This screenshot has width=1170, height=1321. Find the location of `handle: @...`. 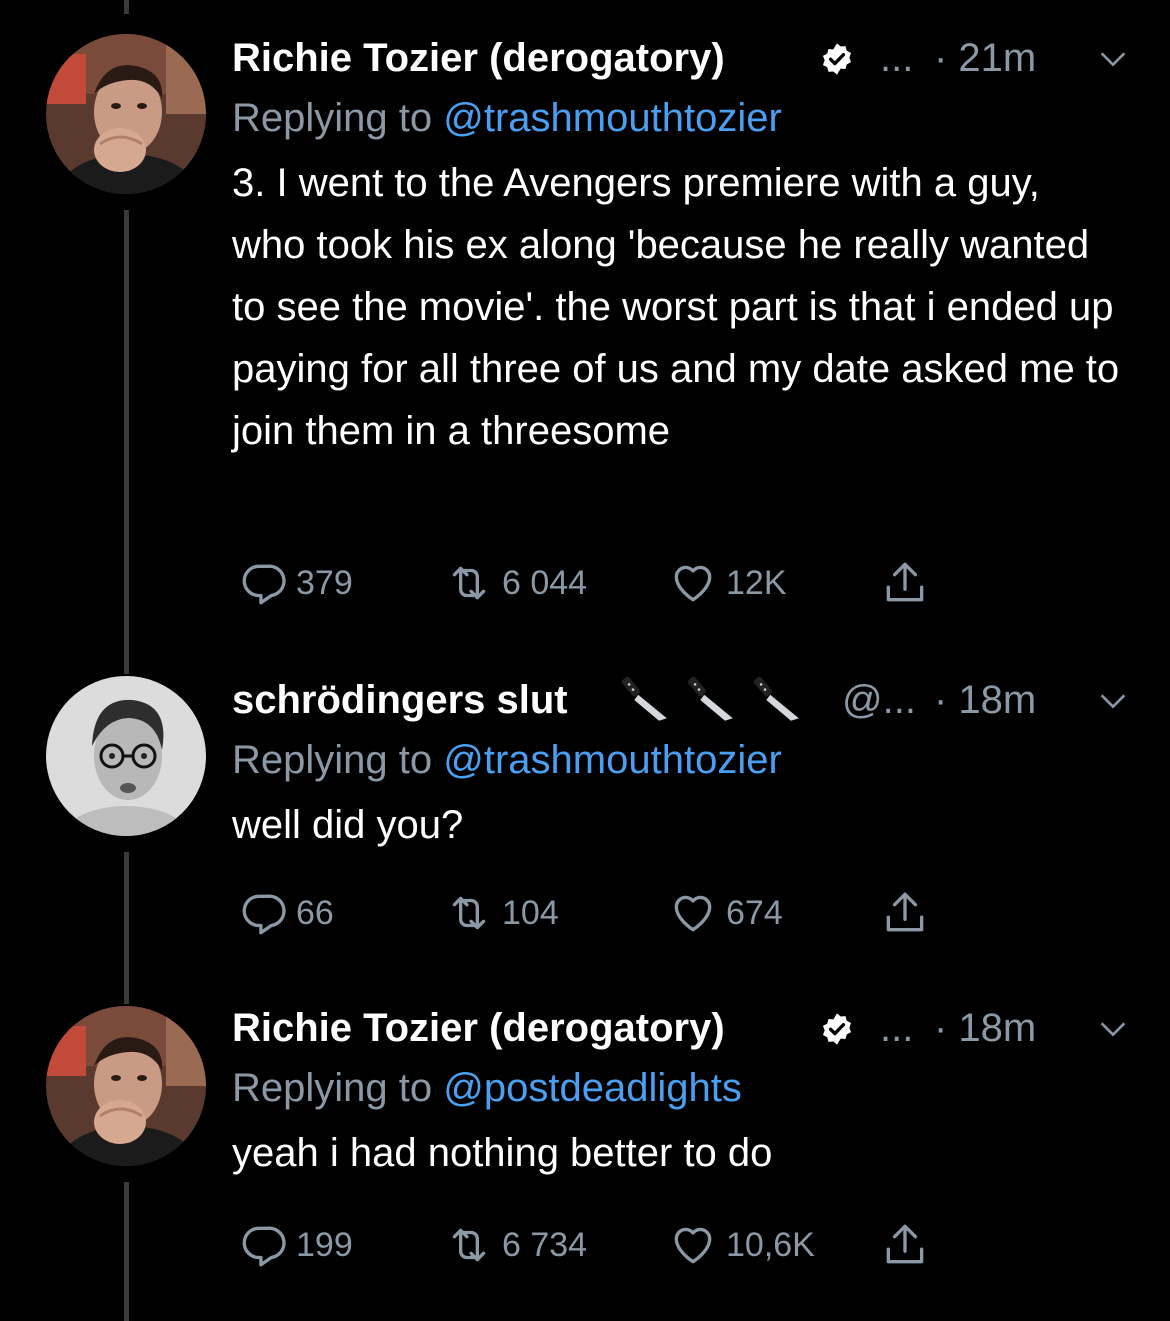

handle: @... is located at coordinates (879, 700).